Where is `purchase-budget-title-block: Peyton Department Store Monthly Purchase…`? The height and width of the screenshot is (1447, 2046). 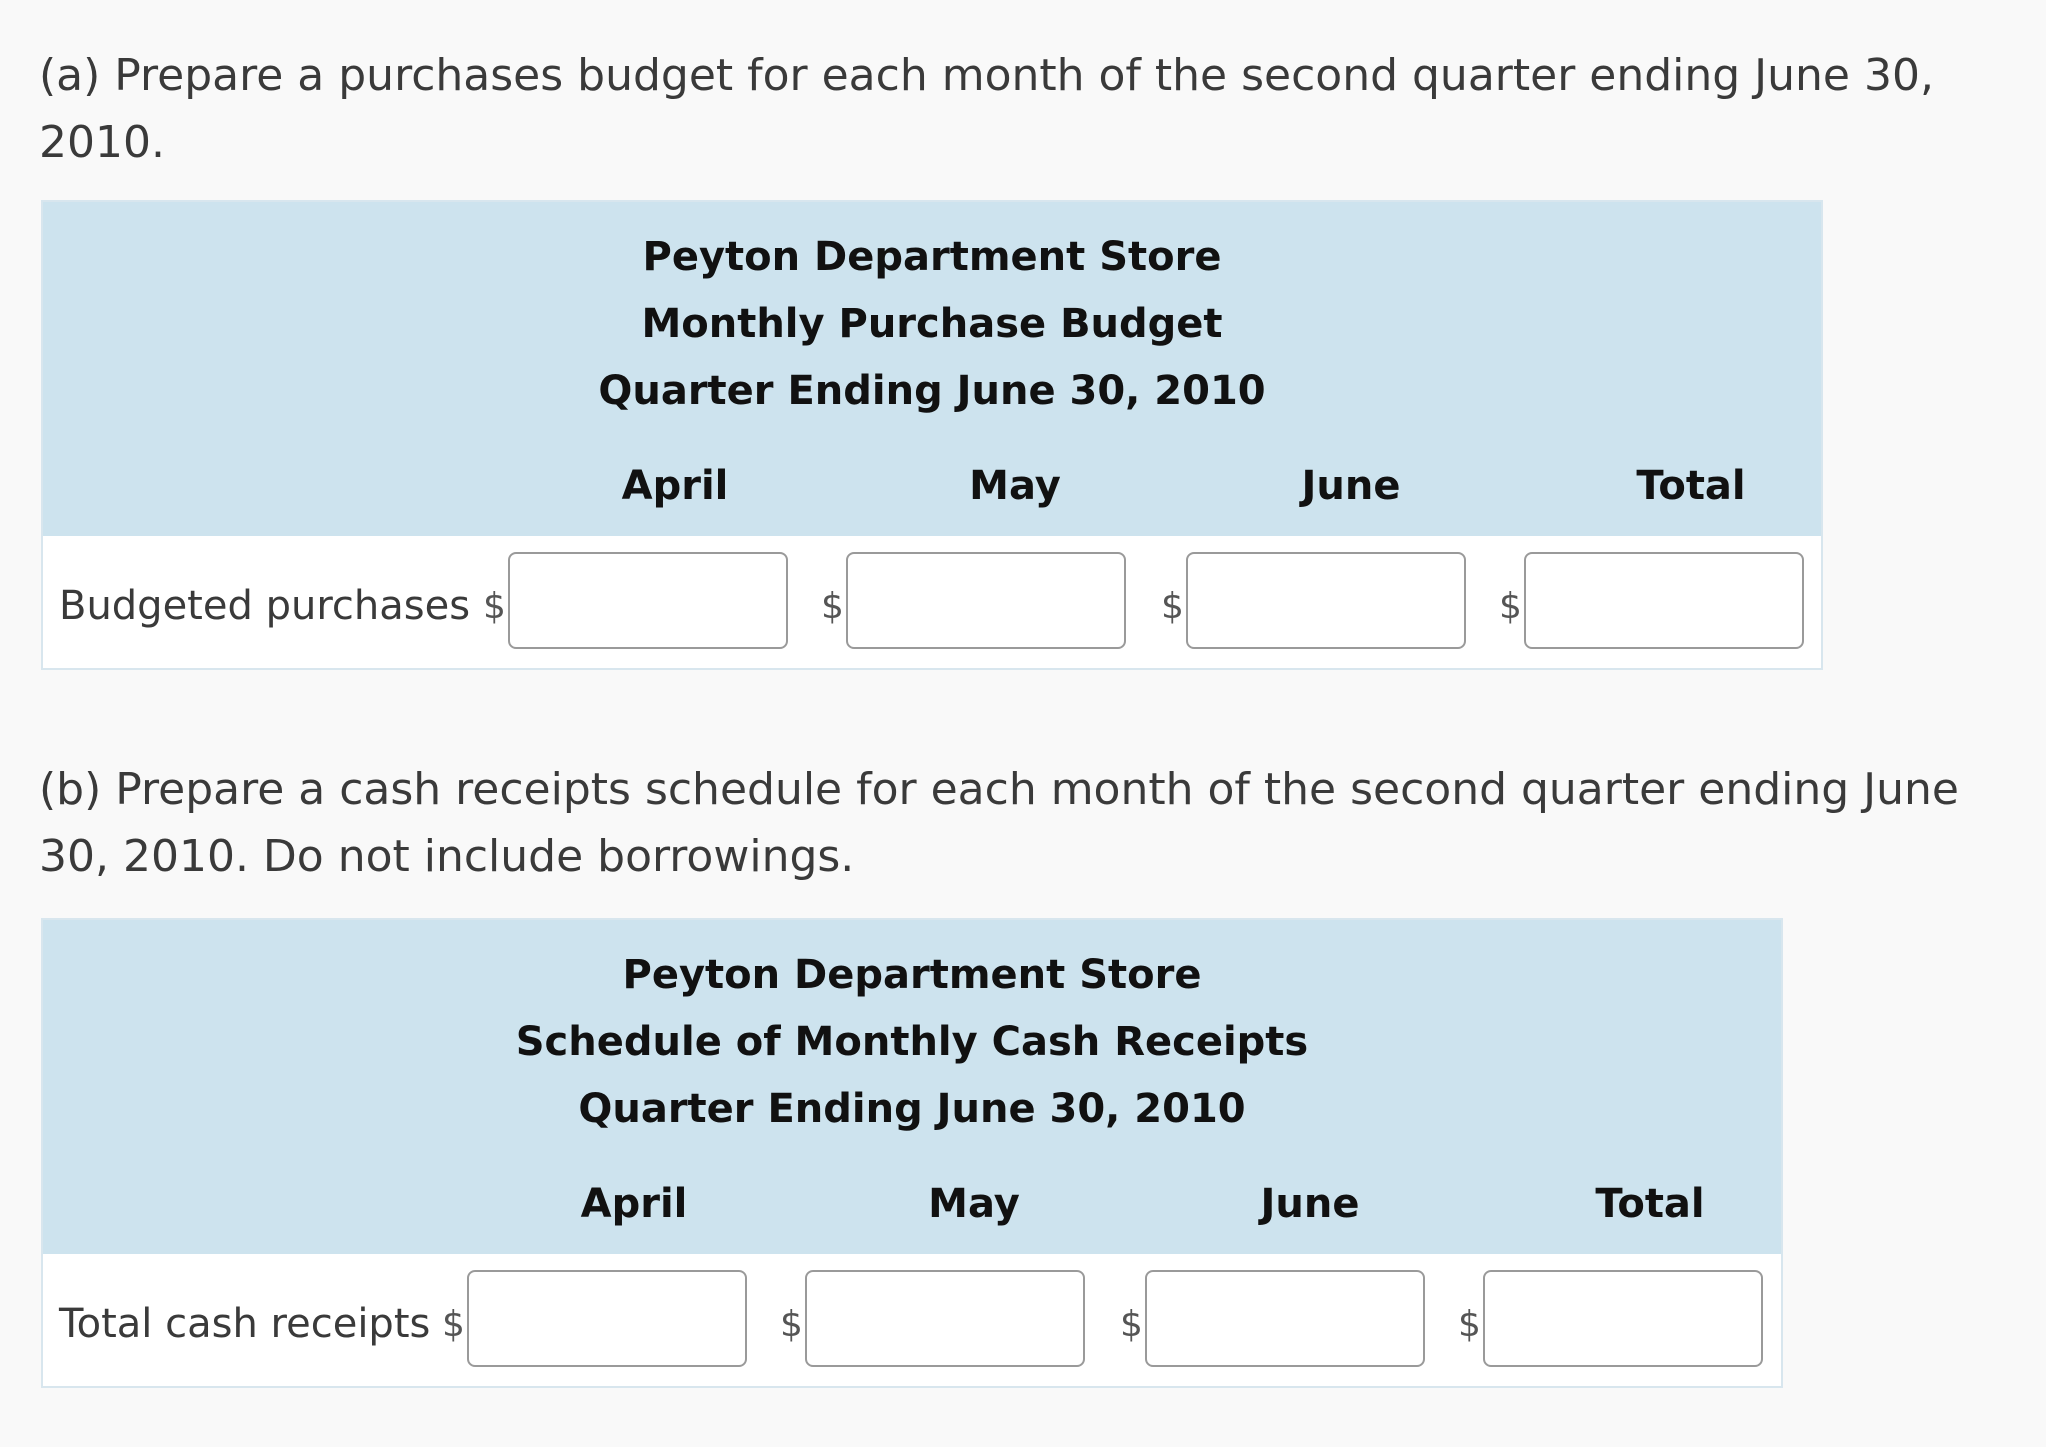 purchase-budget-title-block: Peyton Department Store Monthly Purchase… is located at coordinates (932, 324).